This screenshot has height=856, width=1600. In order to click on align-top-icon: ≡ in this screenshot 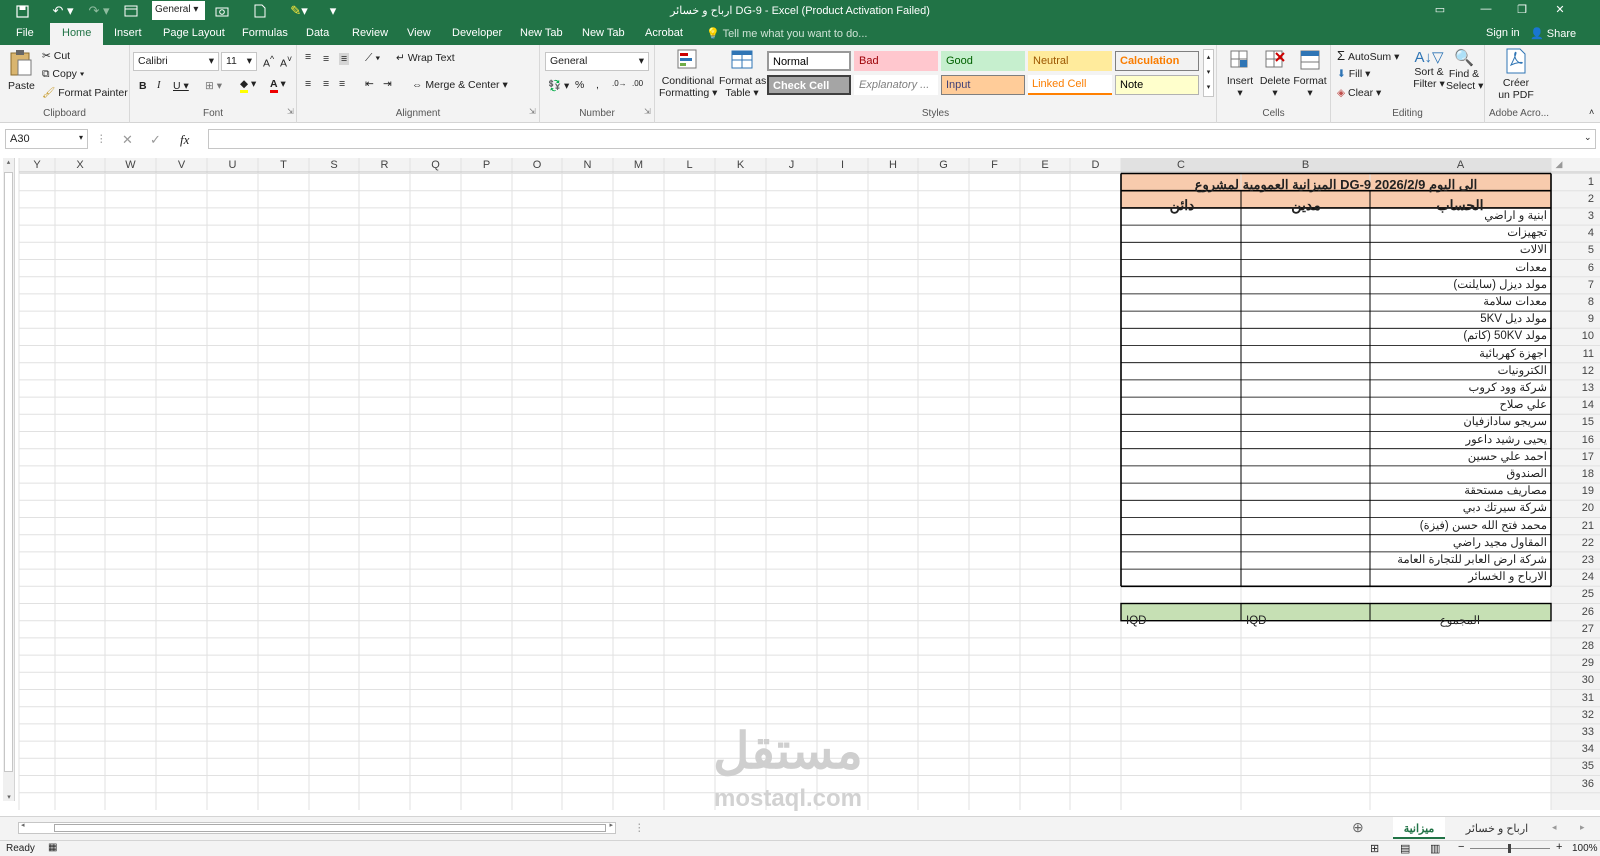, I will do `click(308, 57)`.